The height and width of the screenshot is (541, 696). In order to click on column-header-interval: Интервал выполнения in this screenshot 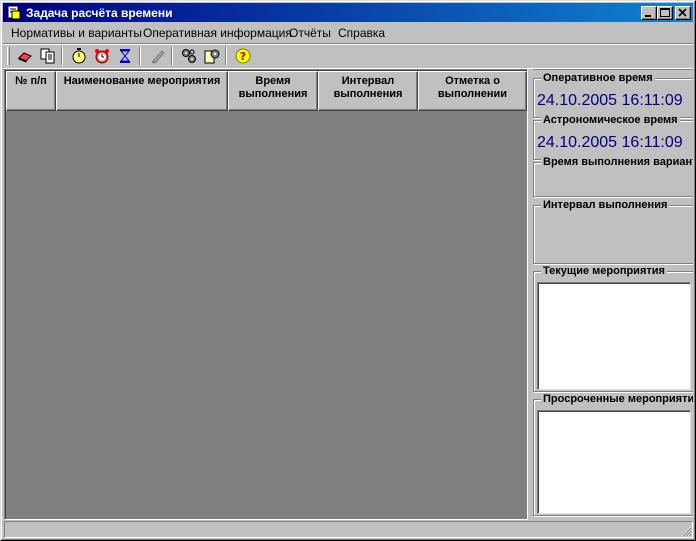, I will do `click(368, 91)`.